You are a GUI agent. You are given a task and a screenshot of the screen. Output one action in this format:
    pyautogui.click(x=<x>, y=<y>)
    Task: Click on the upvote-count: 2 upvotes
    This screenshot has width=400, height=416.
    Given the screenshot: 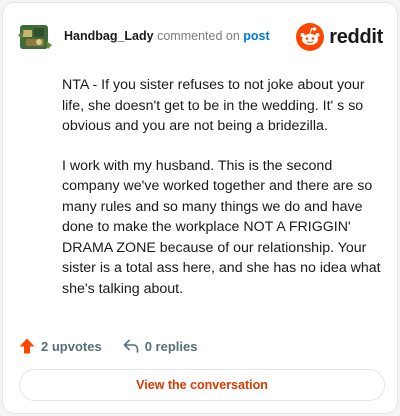 What is the action you would take?
    pyautogui.click(x=71, y=346)
    